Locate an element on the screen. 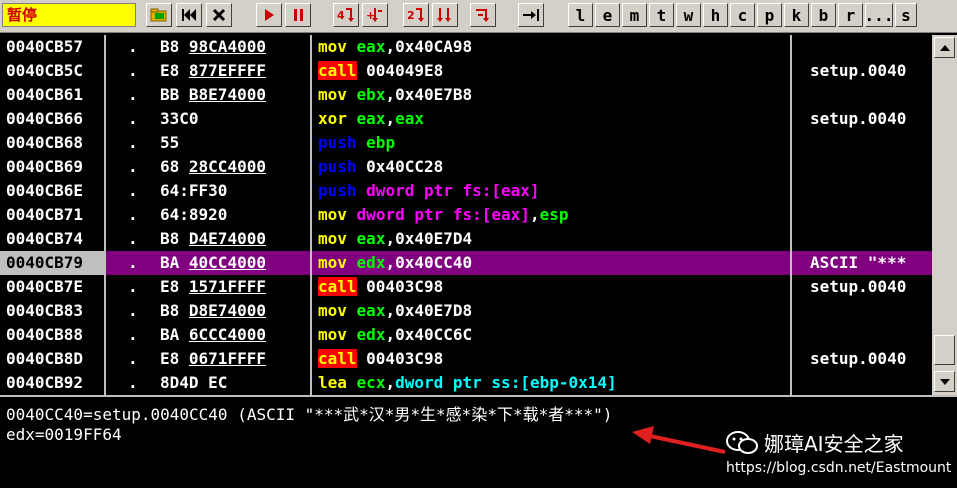 This screenshot has width=957, height=488. close-icon is located at coordinates (219, 15).